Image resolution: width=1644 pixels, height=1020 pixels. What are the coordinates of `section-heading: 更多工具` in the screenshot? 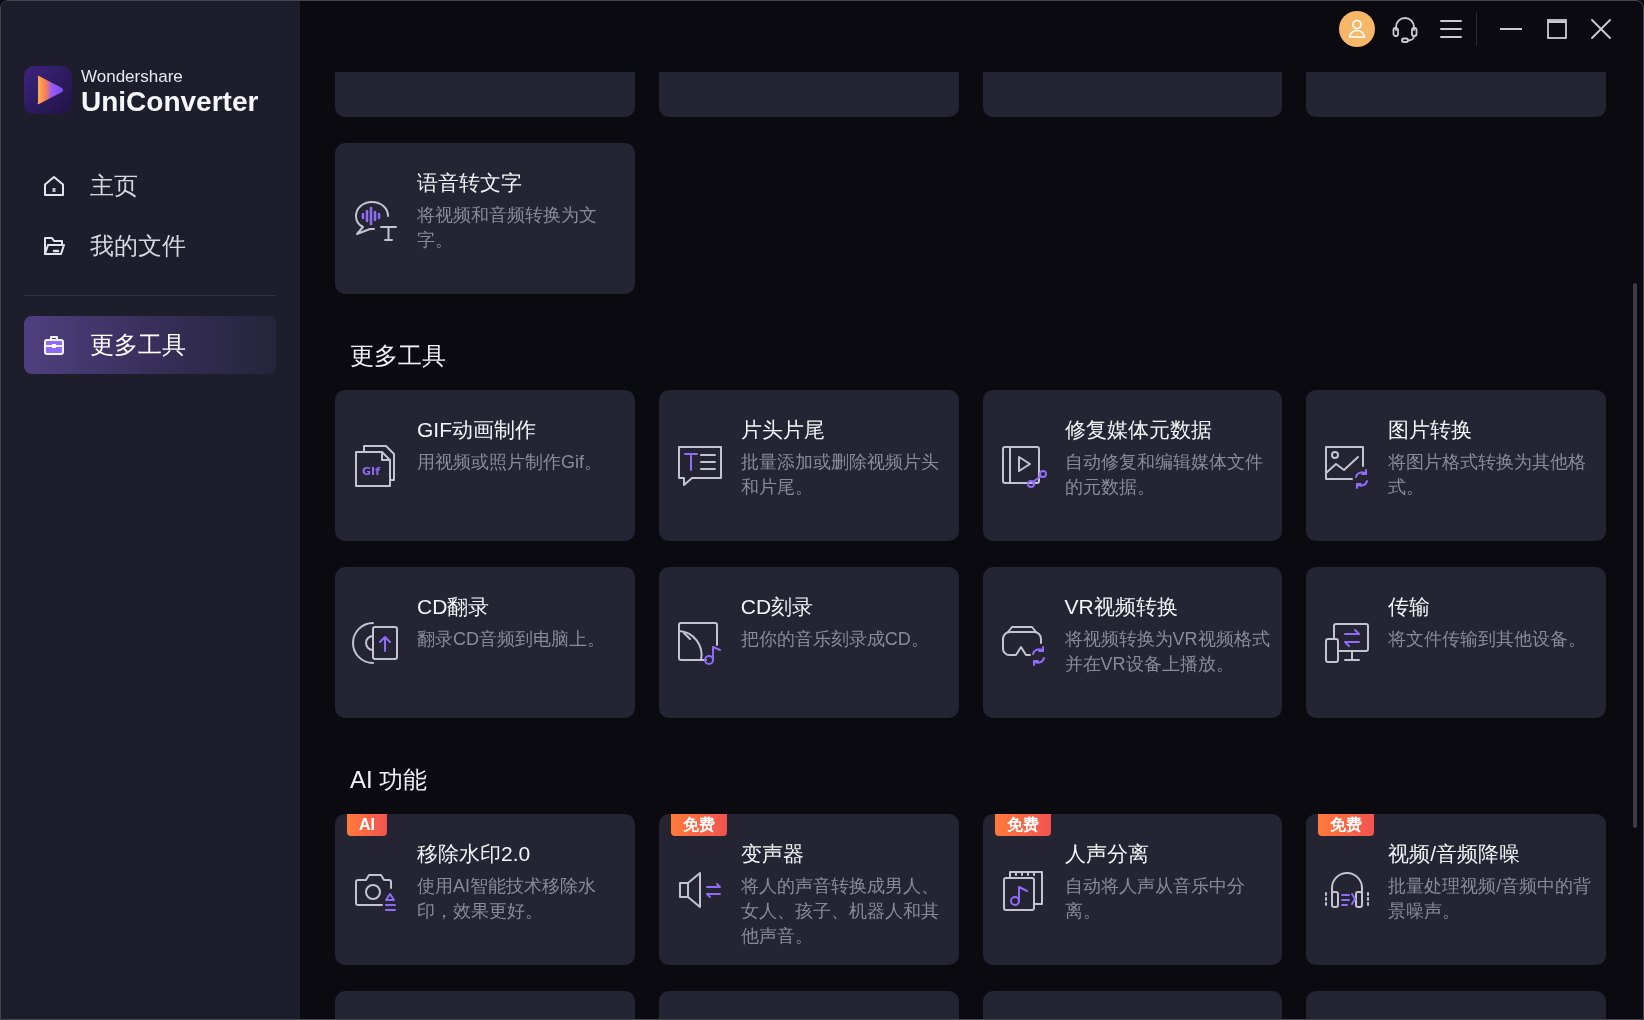 It's located at (398, 356).